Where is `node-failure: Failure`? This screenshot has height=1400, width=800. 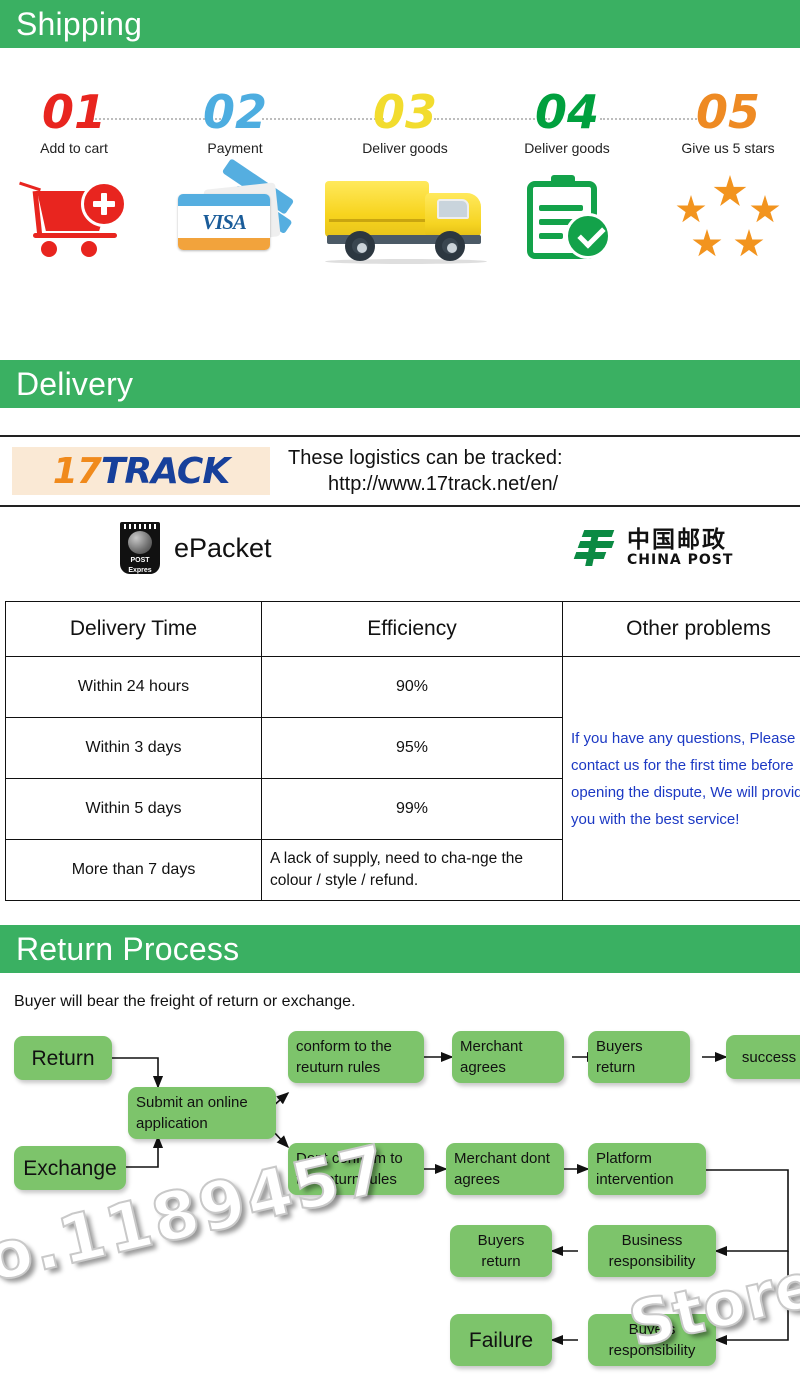 node-failure: Failure is located at coordinates (501, 1340).